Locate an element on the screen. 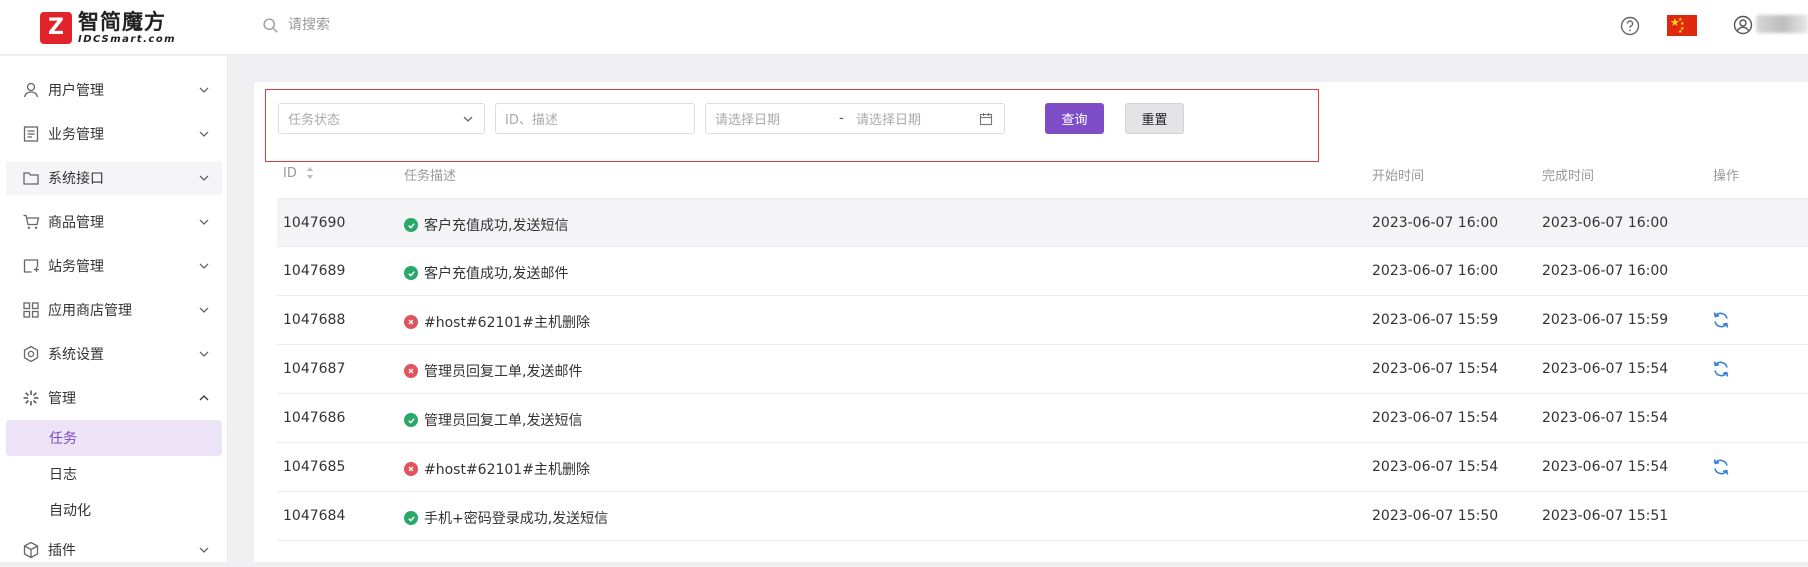 This screenshot has height=567, width=1808. cart-icon is located at coordinates (31, 221).